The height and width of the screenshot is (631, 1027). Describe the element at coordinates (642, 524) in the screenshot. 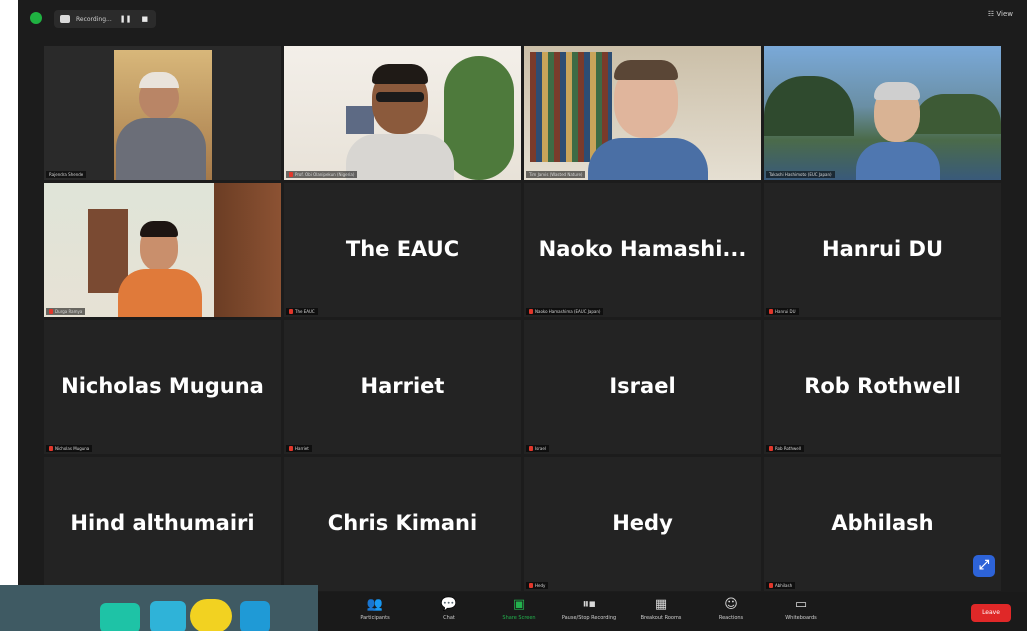

I see `participant-tile: Hedy Hedy` at that location.